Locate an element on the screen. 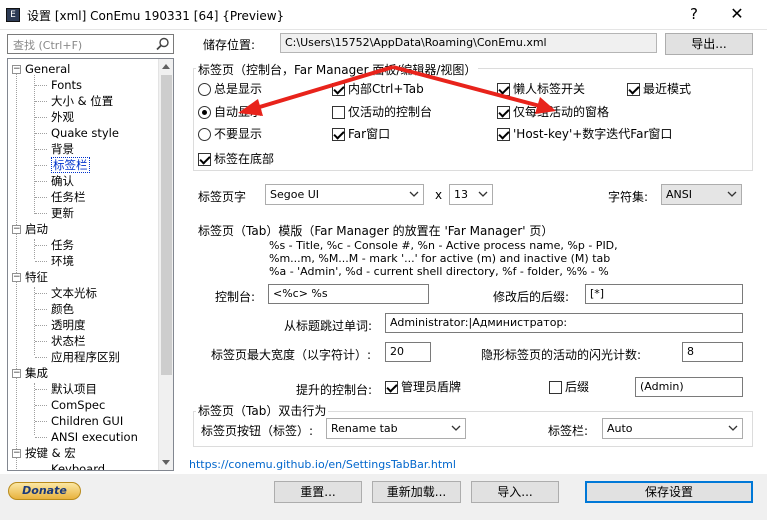 The height and width of the screenshot is (520, 767). admin-suffix-input: (Admin) is located at coordinates (689, 387).